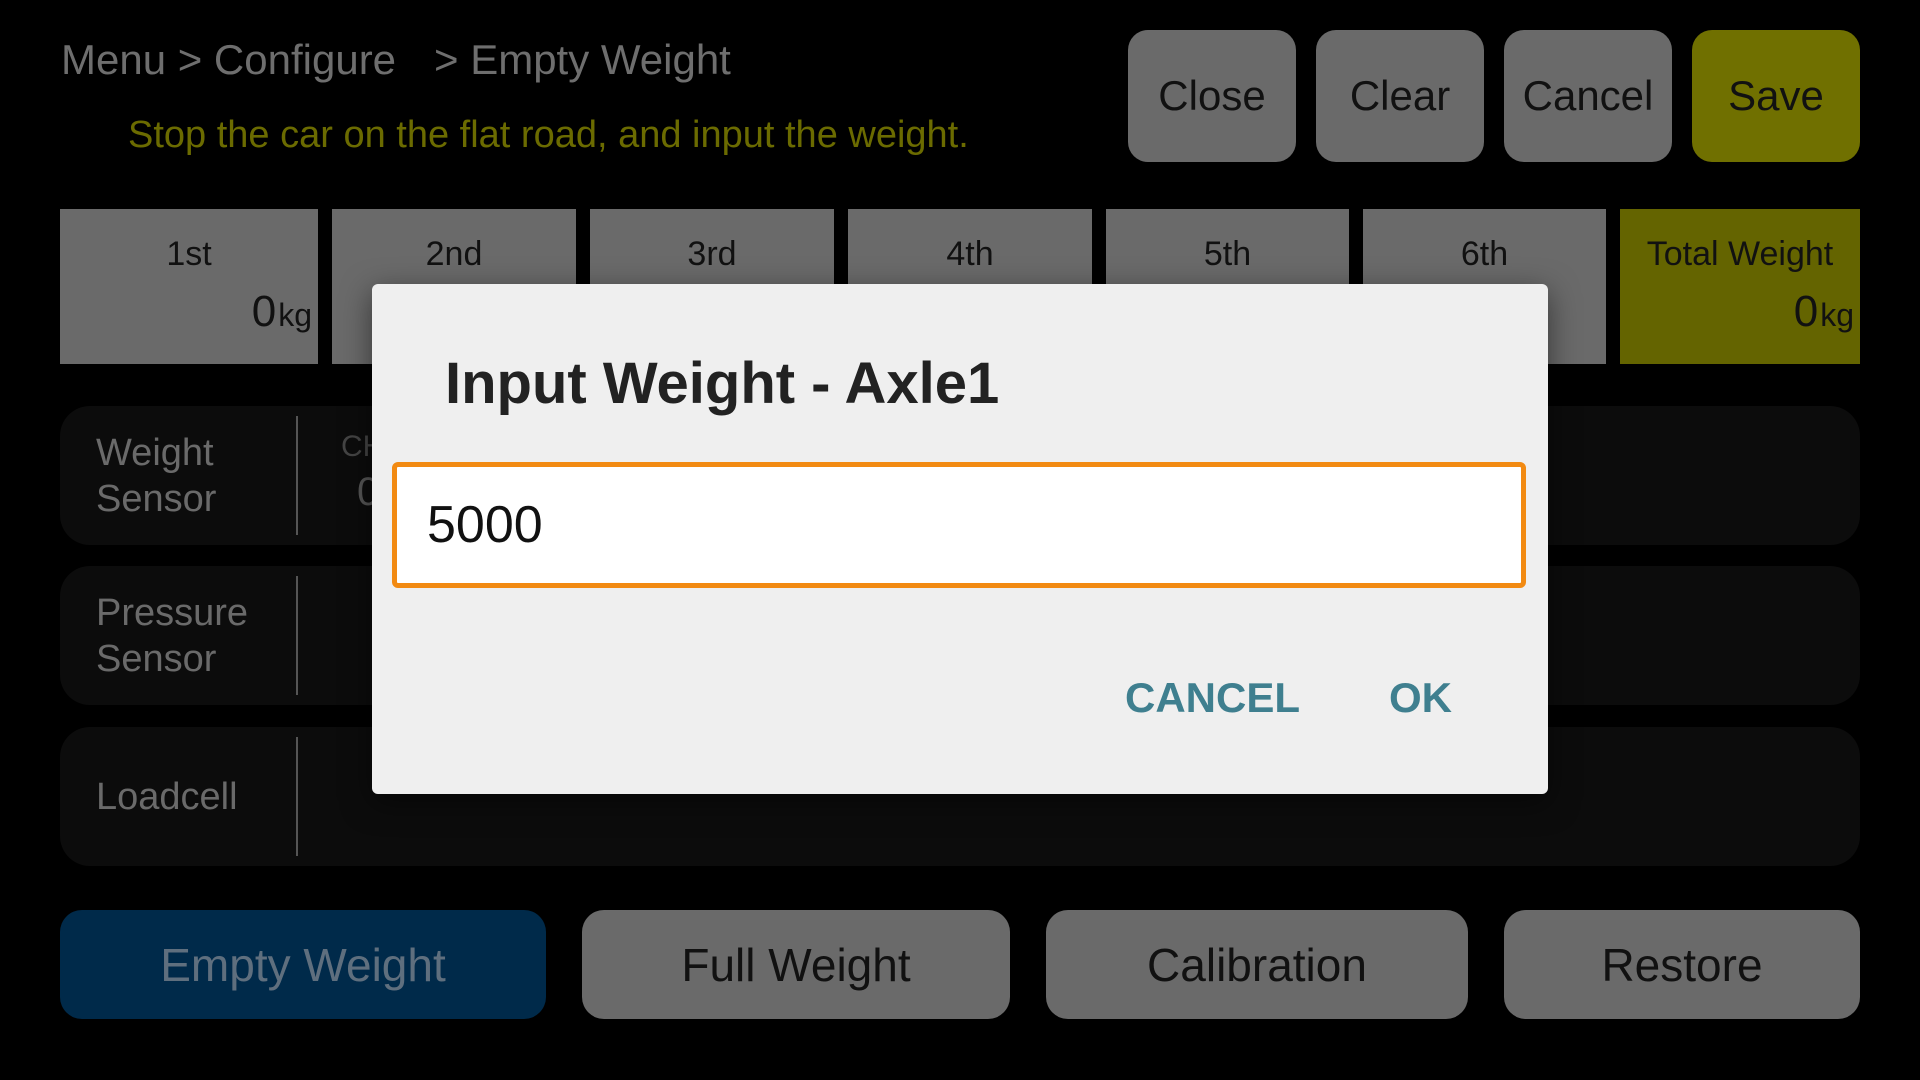 This screenshot has height=1080, width=1920. Describe the element at coordinates (1212, 96) in the screenshot. I see `close-button: Close` at that location.